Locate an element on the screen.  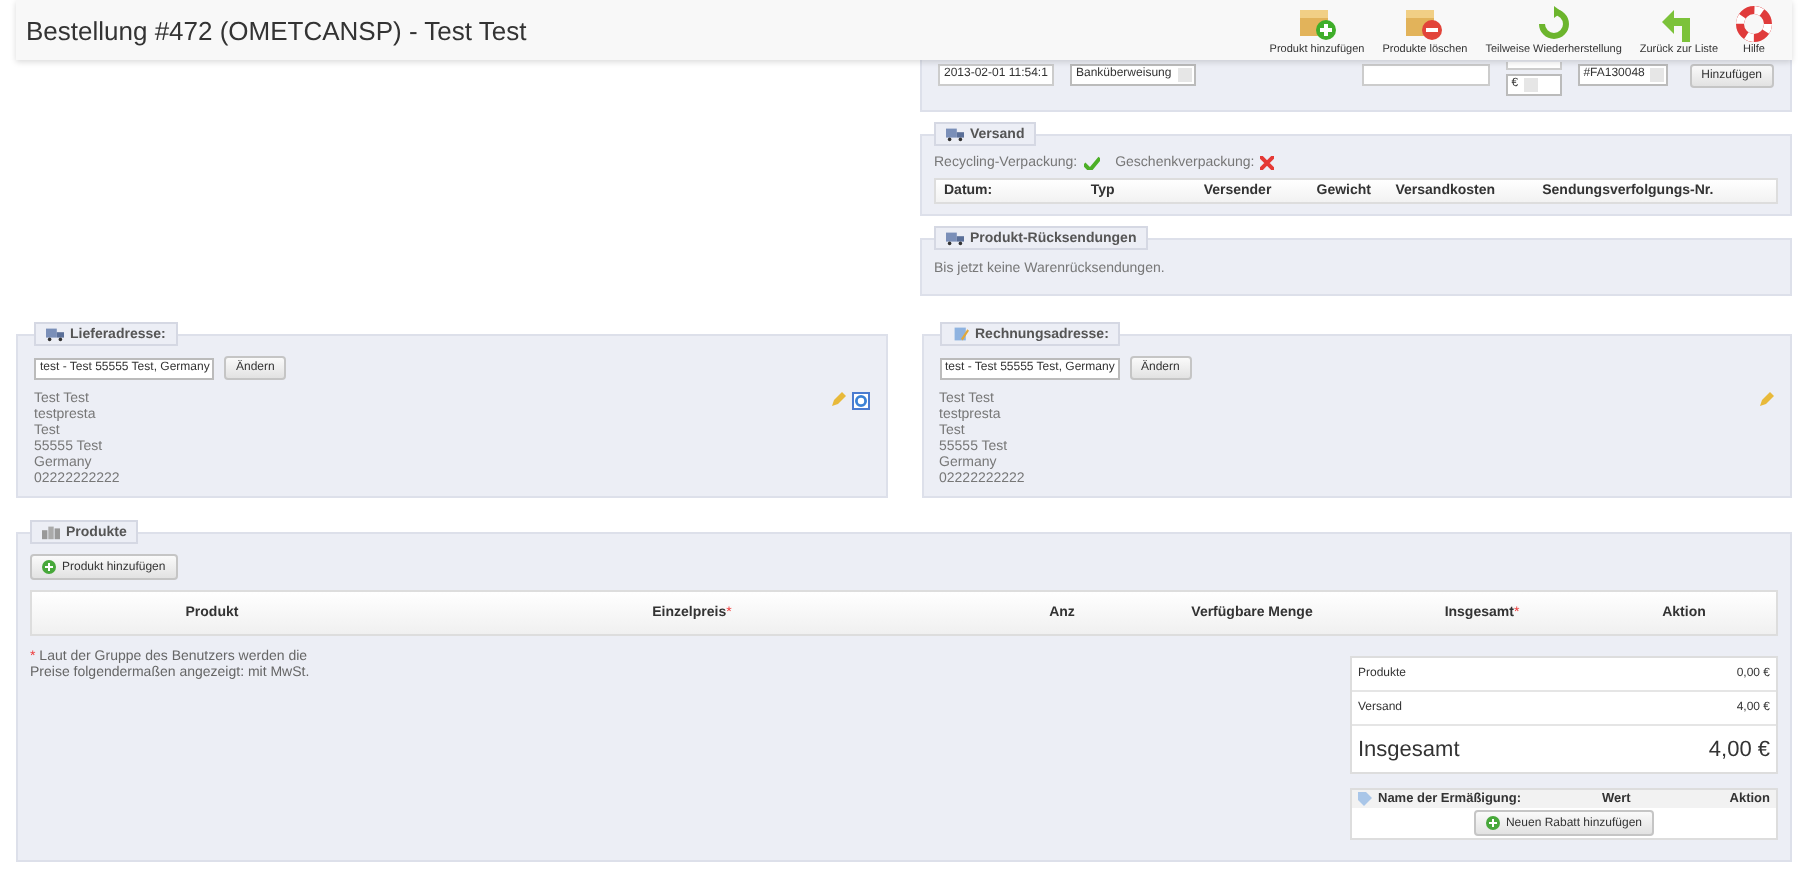
lifebuoy-icon is located at coordinates (1754, 23).